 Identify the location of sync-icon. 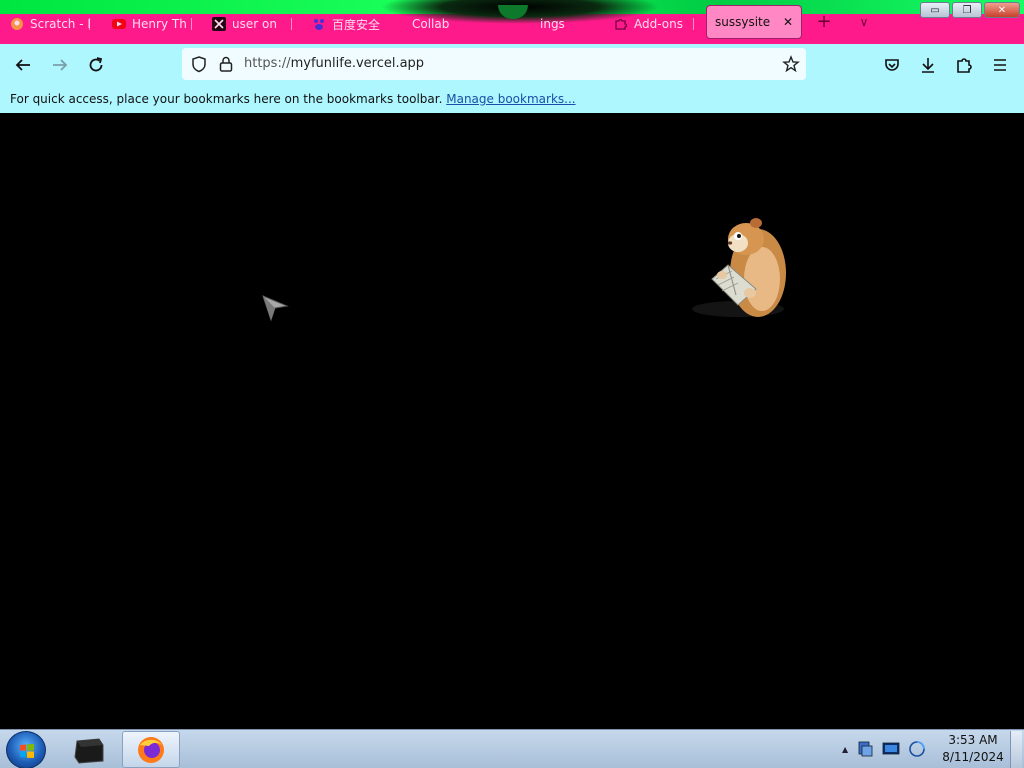
(917, 749).